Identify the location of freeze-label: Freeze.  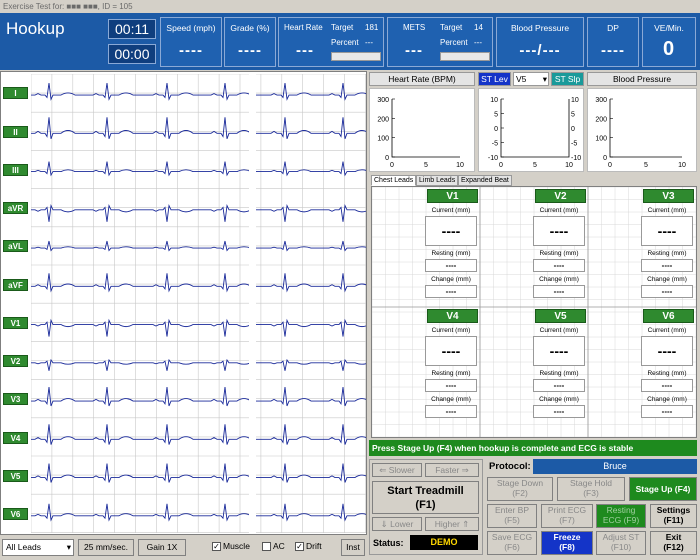
(567, 537).